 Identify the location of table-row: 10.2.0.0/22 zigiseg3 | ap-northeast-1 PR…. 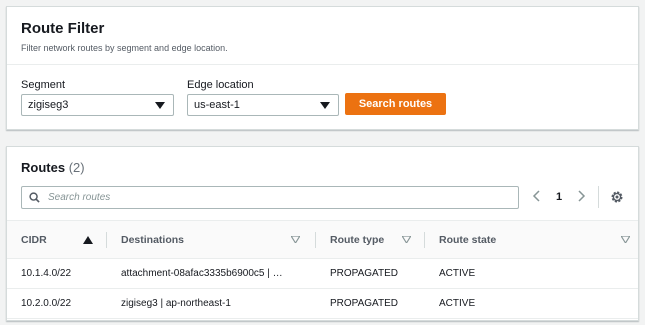
(322, 303).